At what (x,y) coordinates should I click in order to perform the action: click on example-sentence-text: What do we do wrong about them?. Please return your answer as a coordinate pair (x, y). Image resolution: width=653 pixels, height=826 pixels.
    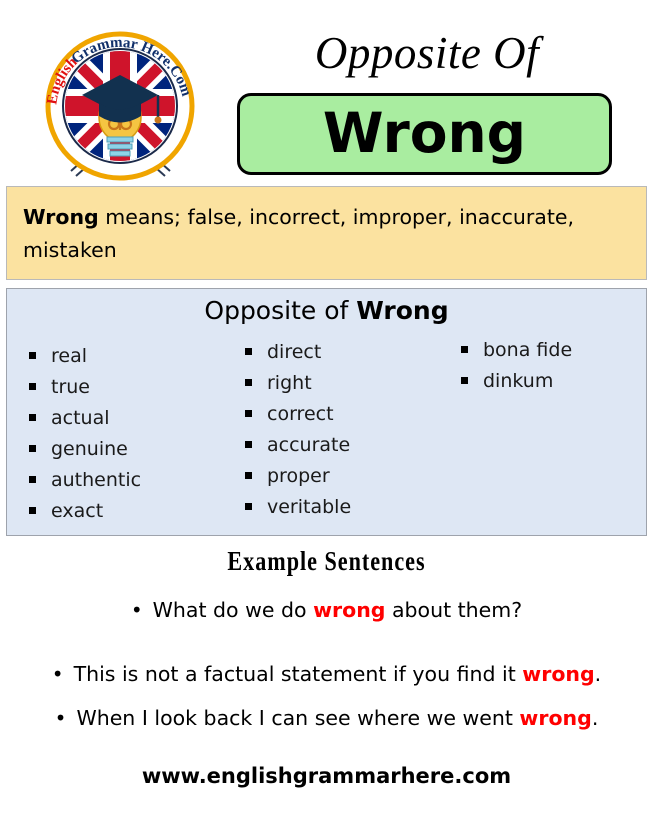
    Looking at the image, I should click on (338, 610).